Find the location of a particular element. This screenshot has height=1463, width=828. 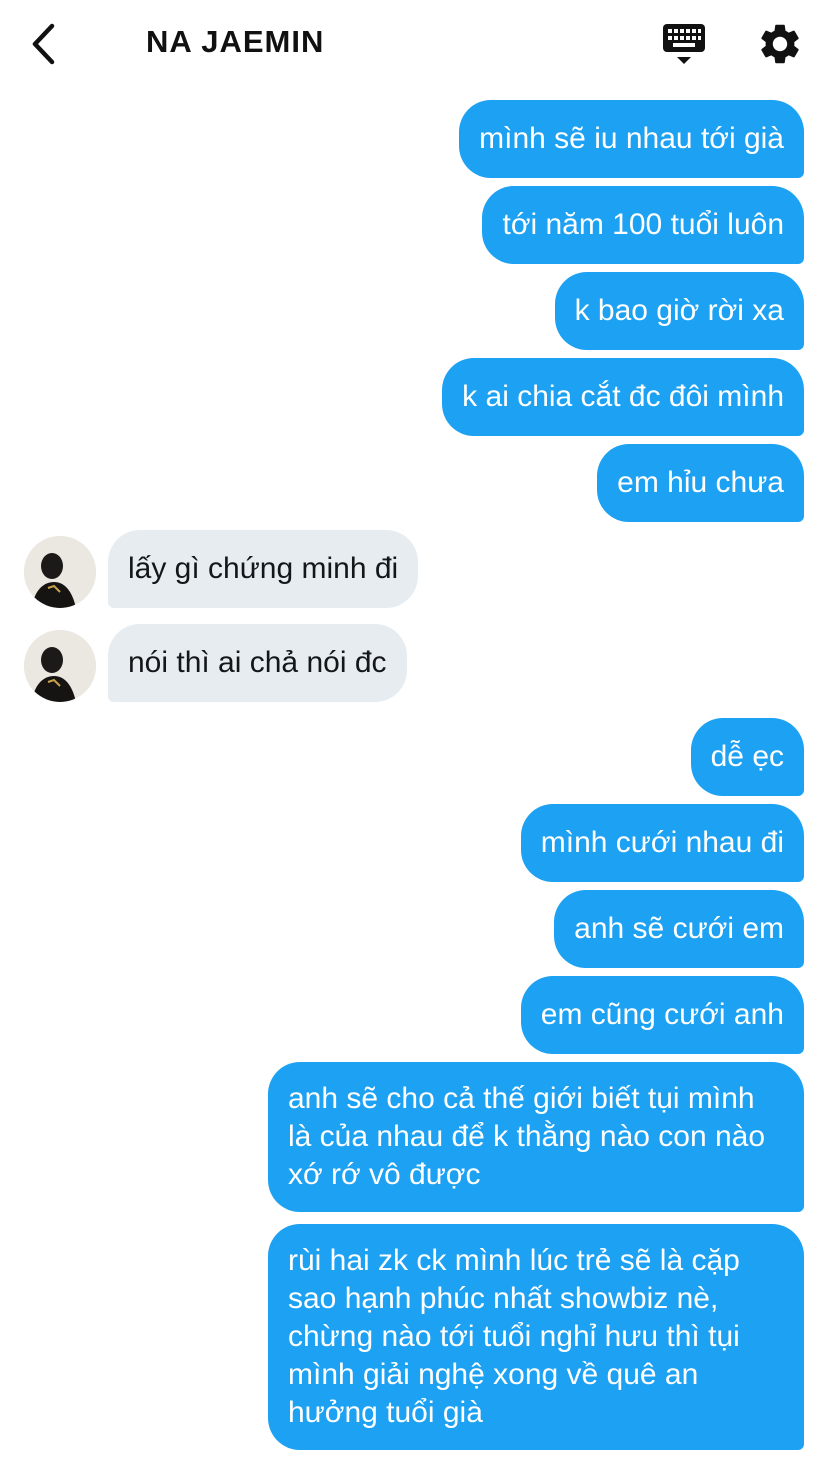

keyboard-icon is located at coordinates (684, 44).